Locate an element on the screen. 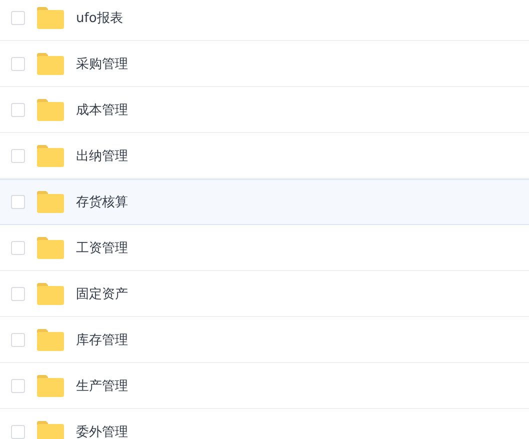  folder-name: 成本管理 is located at coordinates (102, 110).